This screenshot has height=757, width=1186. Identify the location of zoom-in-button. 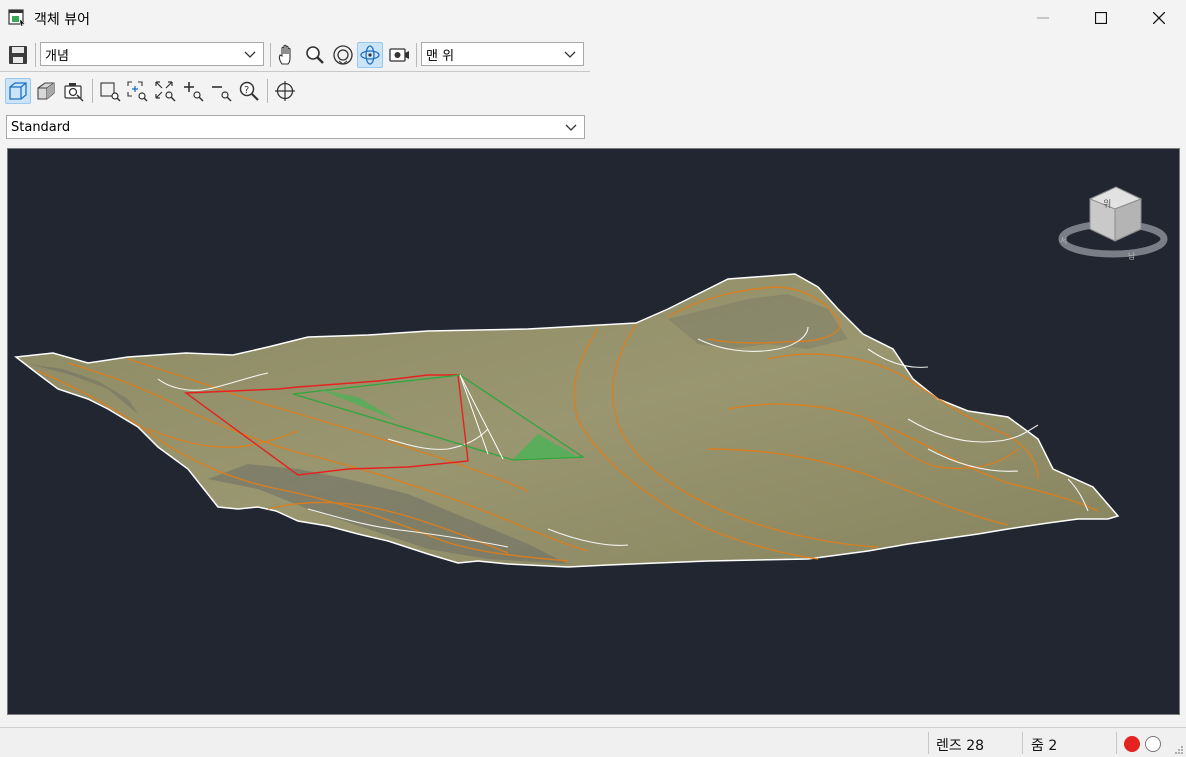
(193, 91).